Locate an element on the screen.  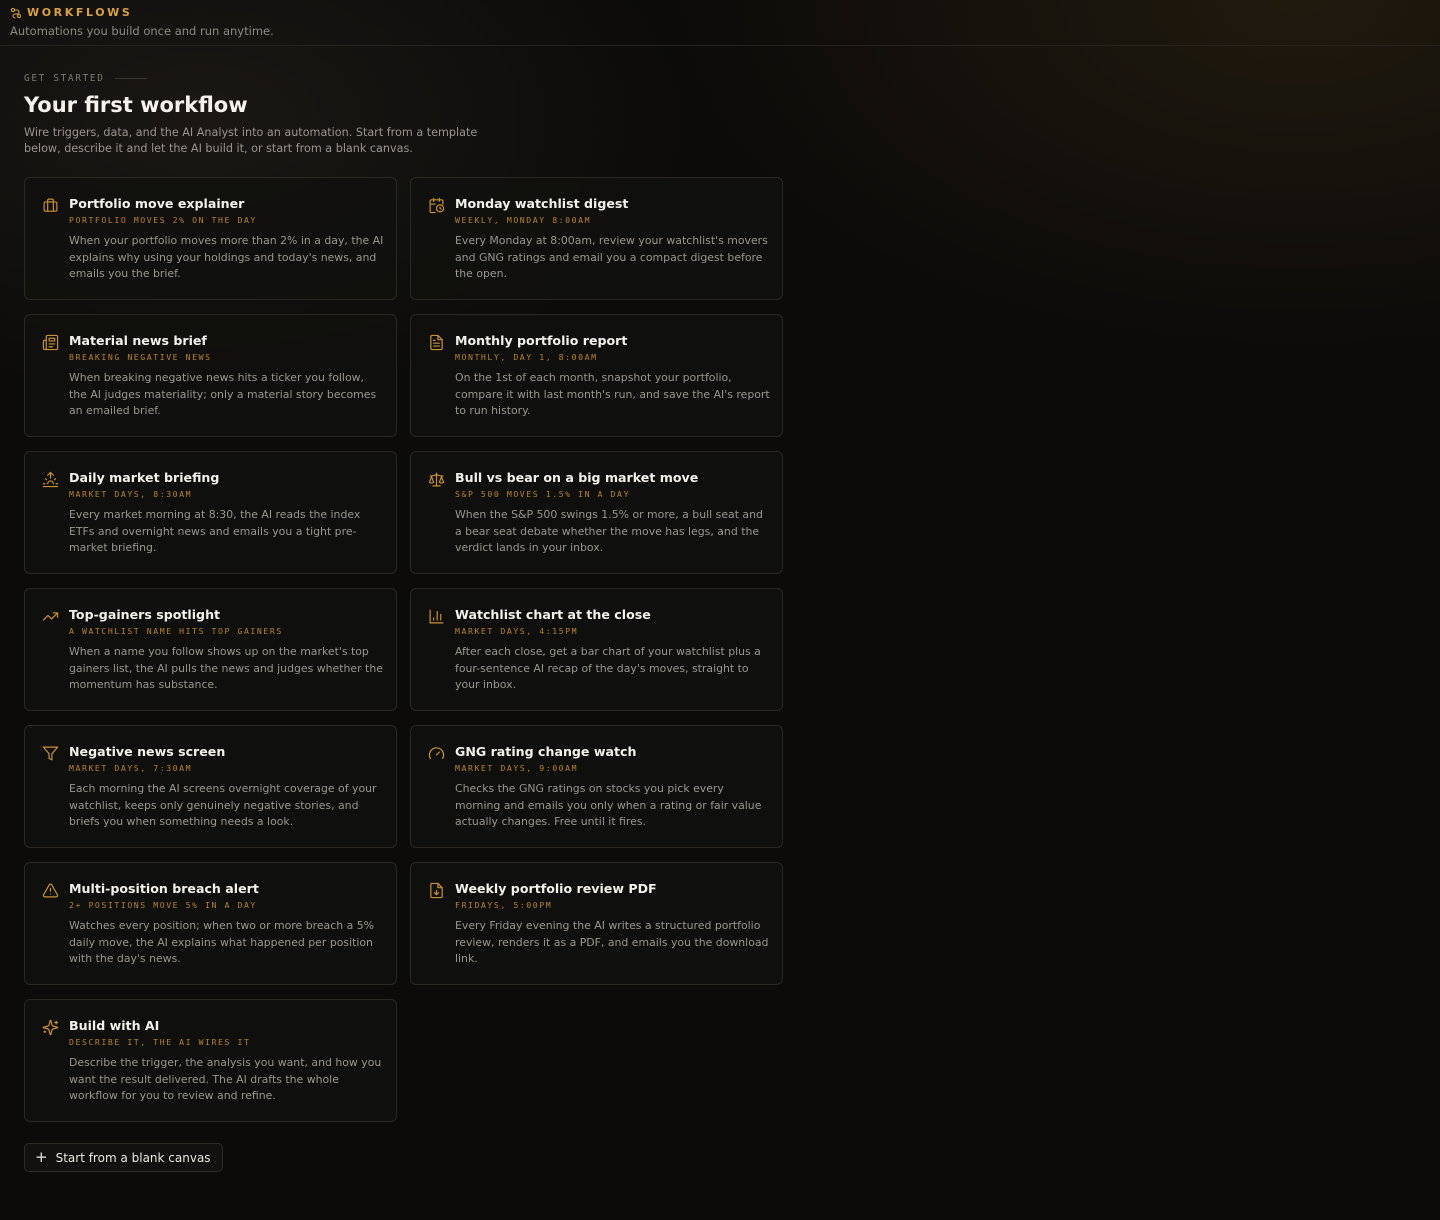
template-title: Negative news screen is located at coordinates (147, 751).